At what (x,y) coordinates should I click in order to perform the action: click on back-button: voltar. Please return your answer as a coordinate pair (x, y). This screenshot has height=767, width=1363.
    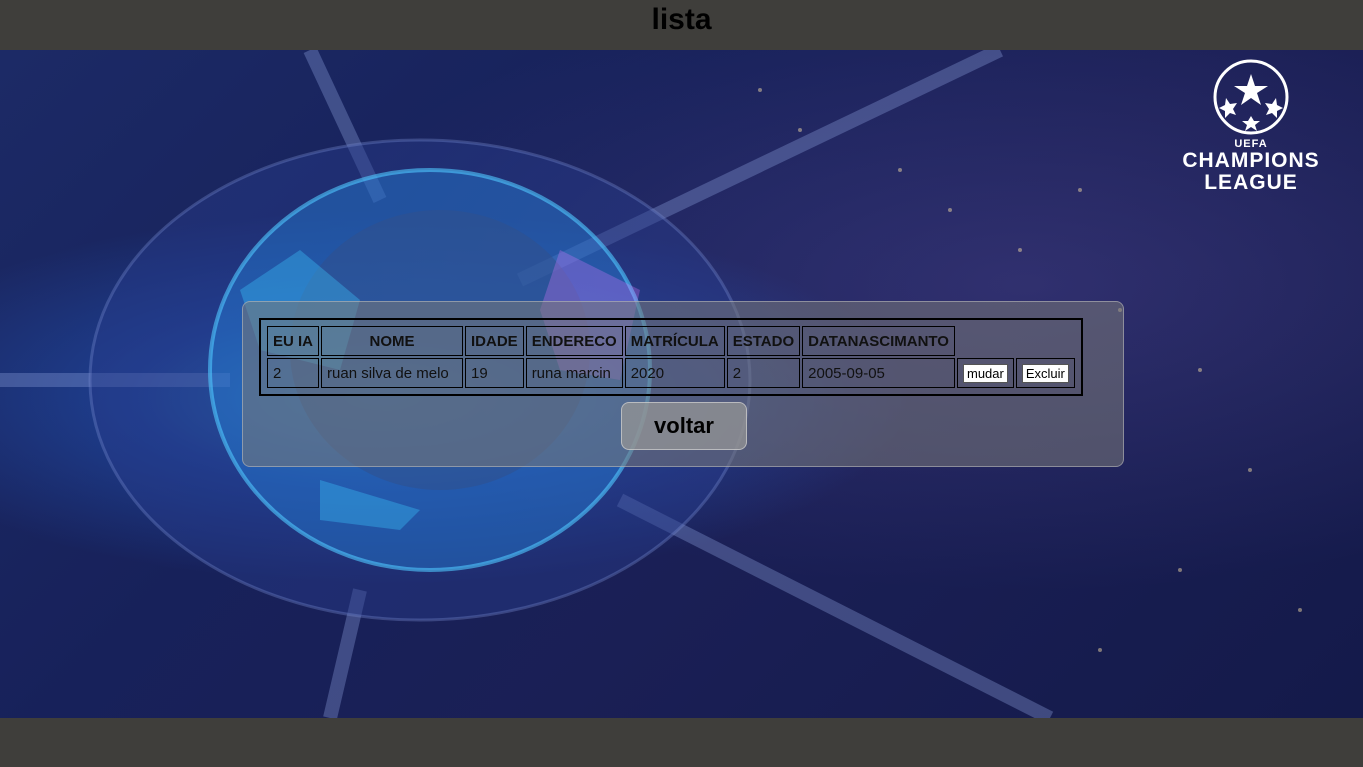
    Looking at the image, I should click on (684, 426).